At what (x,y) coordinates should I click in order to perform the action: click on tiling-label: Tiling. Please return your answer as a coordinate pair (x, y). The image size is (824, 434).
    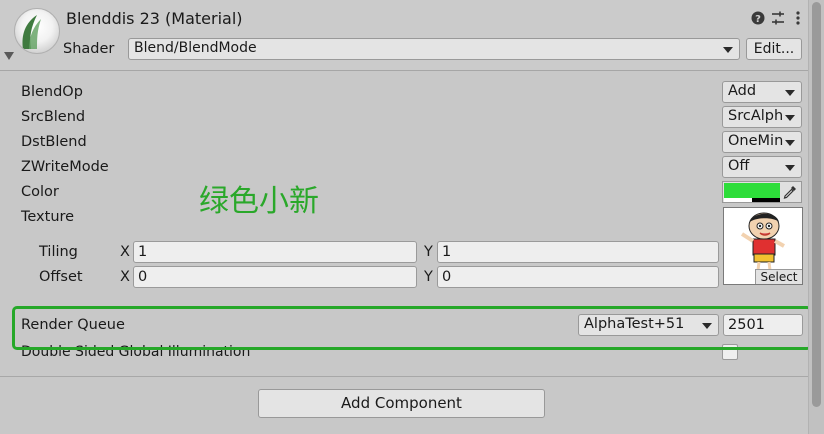
    Looking at the image, I should click on (58, 252).